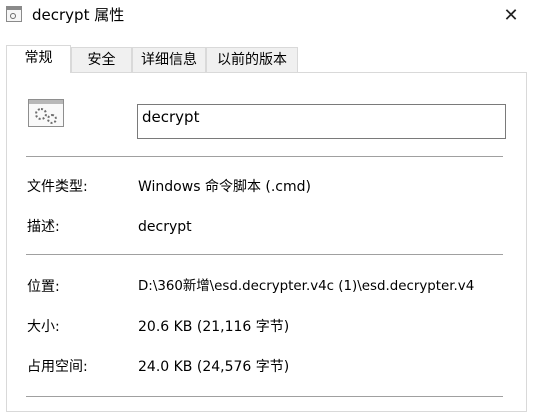 The width and height of the screenshot is (533, 412). I want to click on size-value: 20.6 KB (21,116 字节), so click(214, 327).